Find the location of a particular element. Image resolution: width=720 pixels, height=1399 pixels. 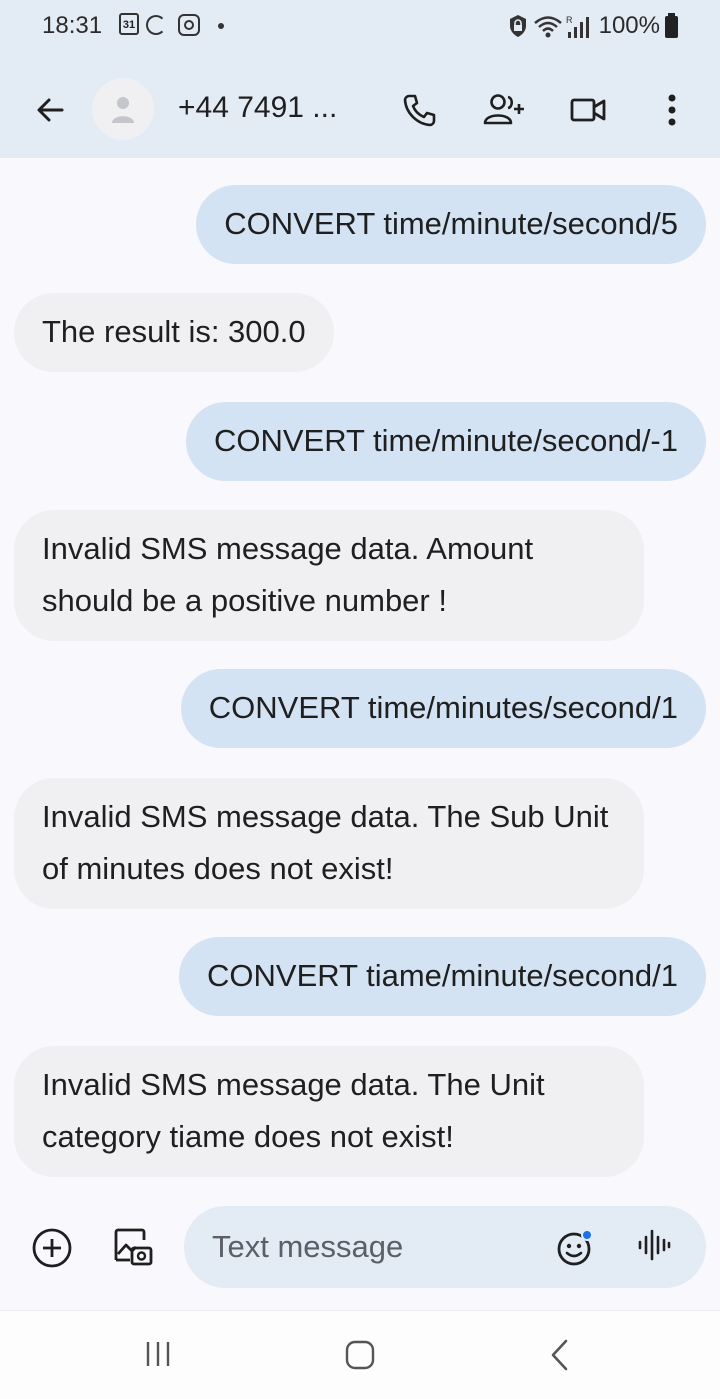

emoji-icon is located at coordinates (575, 1247).